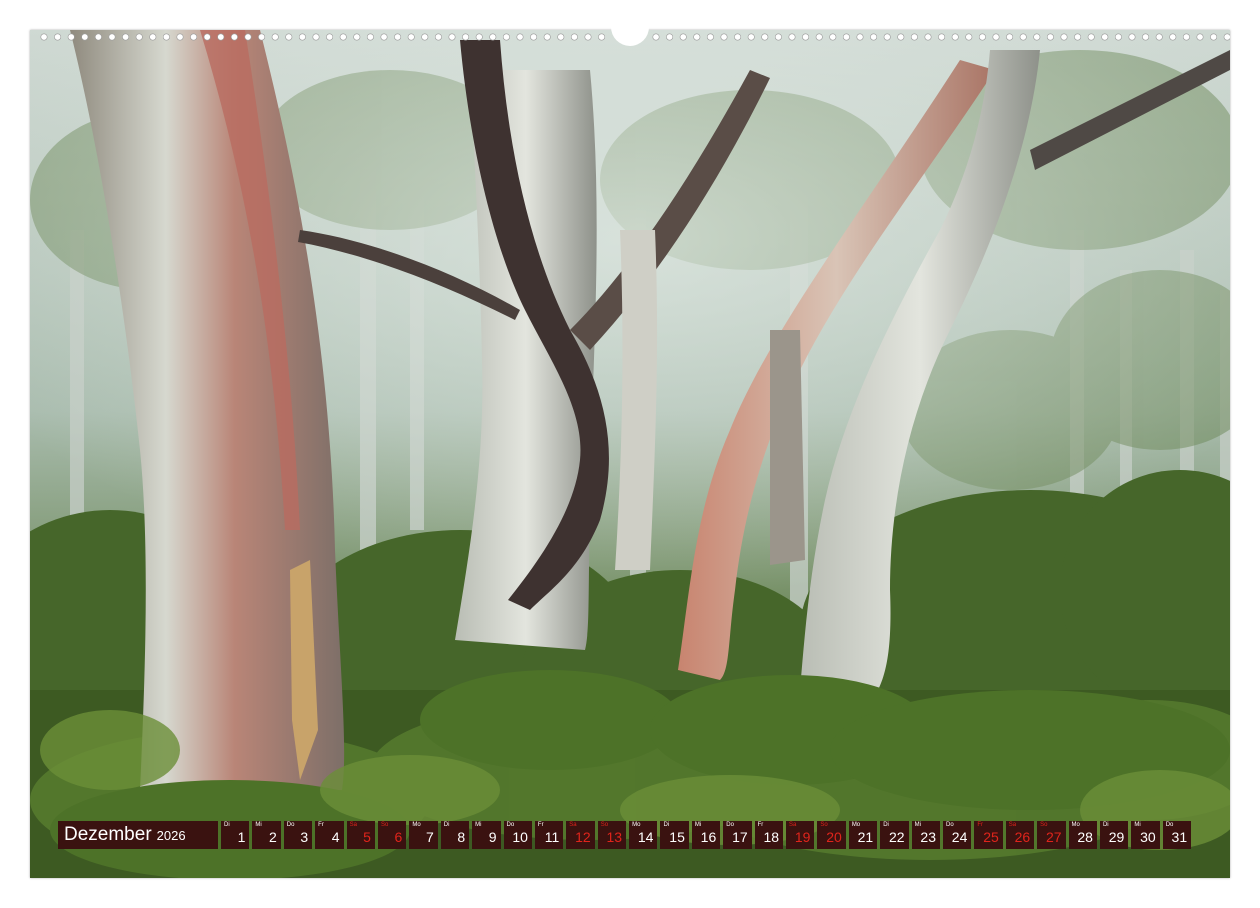 The image size is (1260, 908). Describe the element at coordinates (304, 837) in the screenshot. I see `day-number: 3` at that location.